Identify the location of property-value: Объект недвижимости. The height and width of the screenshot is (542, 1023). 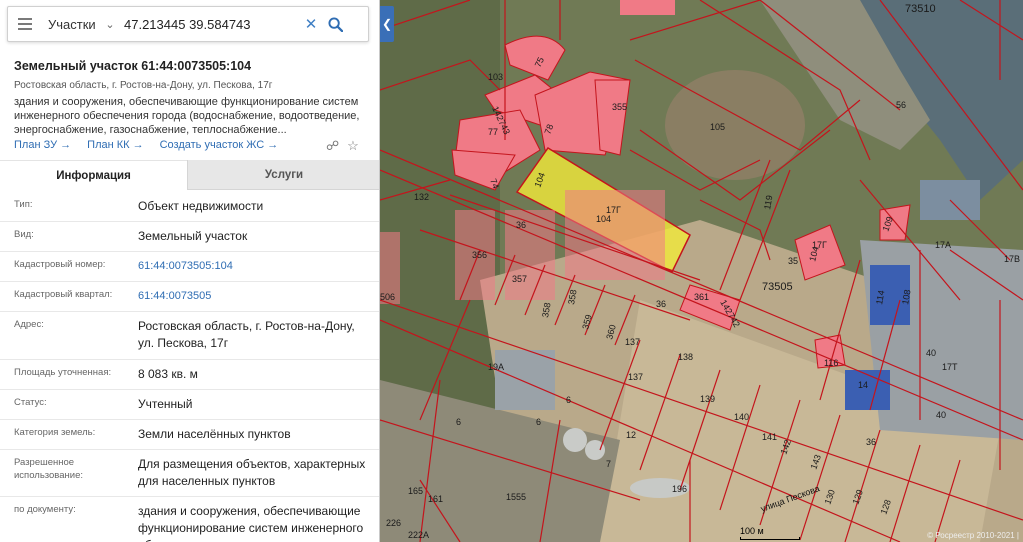
(201, 206).